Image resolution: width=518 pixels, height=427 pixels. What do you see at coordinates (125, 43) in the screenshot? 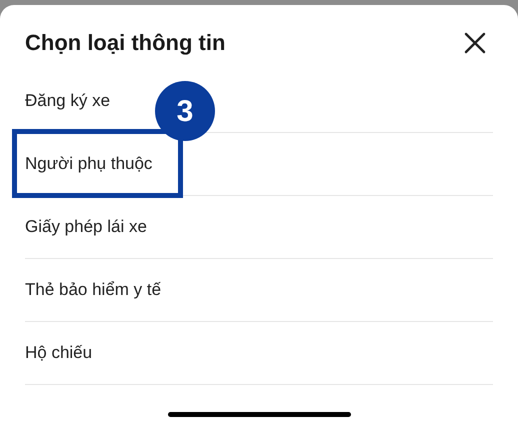
I see `sheet-title: Chọn loại thông tin` at bounding box center [125, 43].